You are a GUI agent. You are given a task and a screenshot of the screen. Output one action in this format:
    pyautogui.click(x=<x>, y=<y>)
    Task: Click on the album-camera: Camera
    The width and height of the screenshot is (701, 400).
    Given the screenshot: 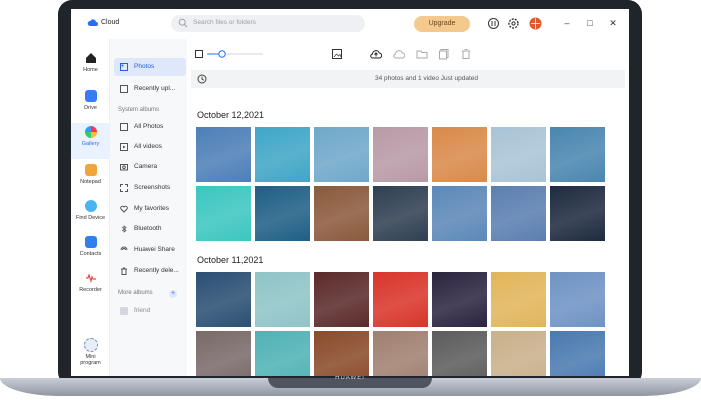 What is the action you would take?
    pyautogui.click(x=150, y=167)
    